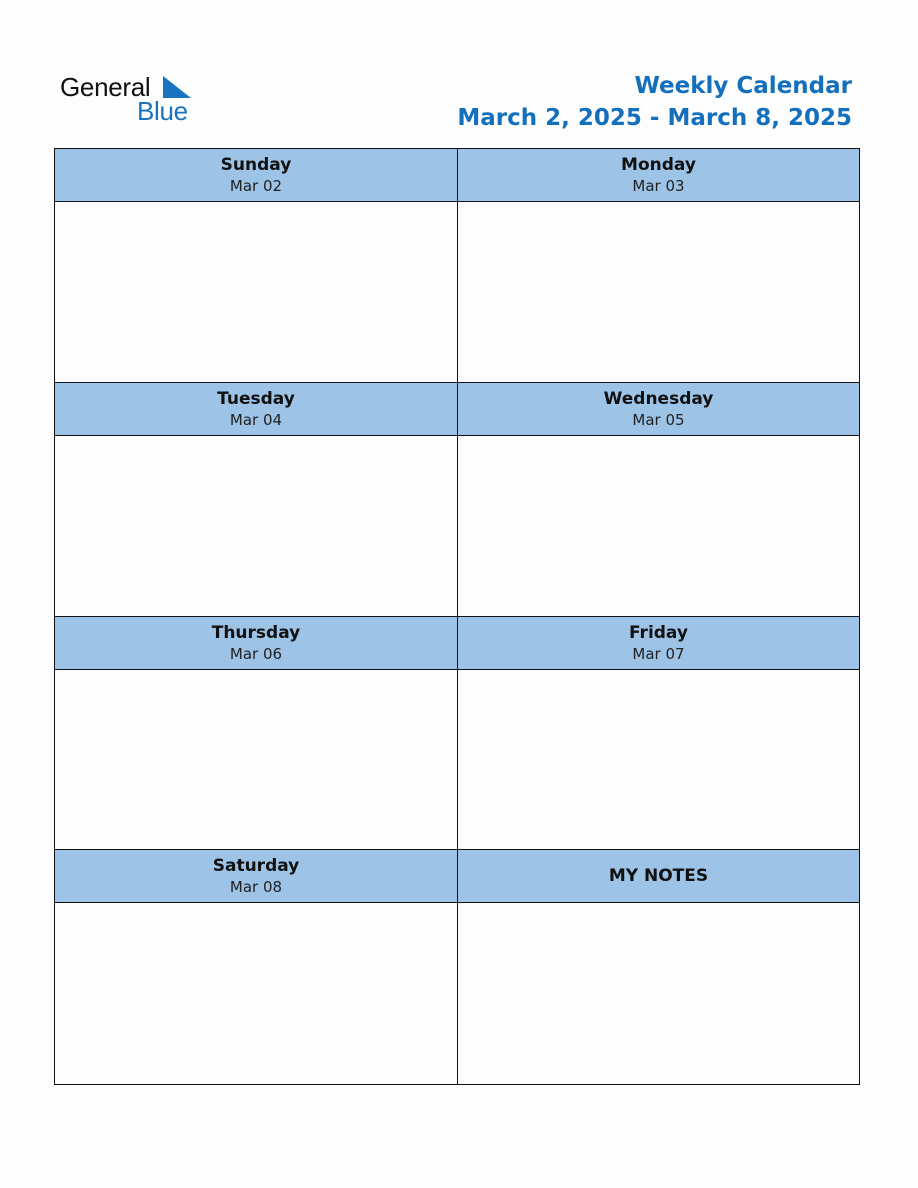 The image size is (918, 1188). Describe the element at coordinates (256, 419) in the screenshot. I see `day-date: Mar 04` at that location.